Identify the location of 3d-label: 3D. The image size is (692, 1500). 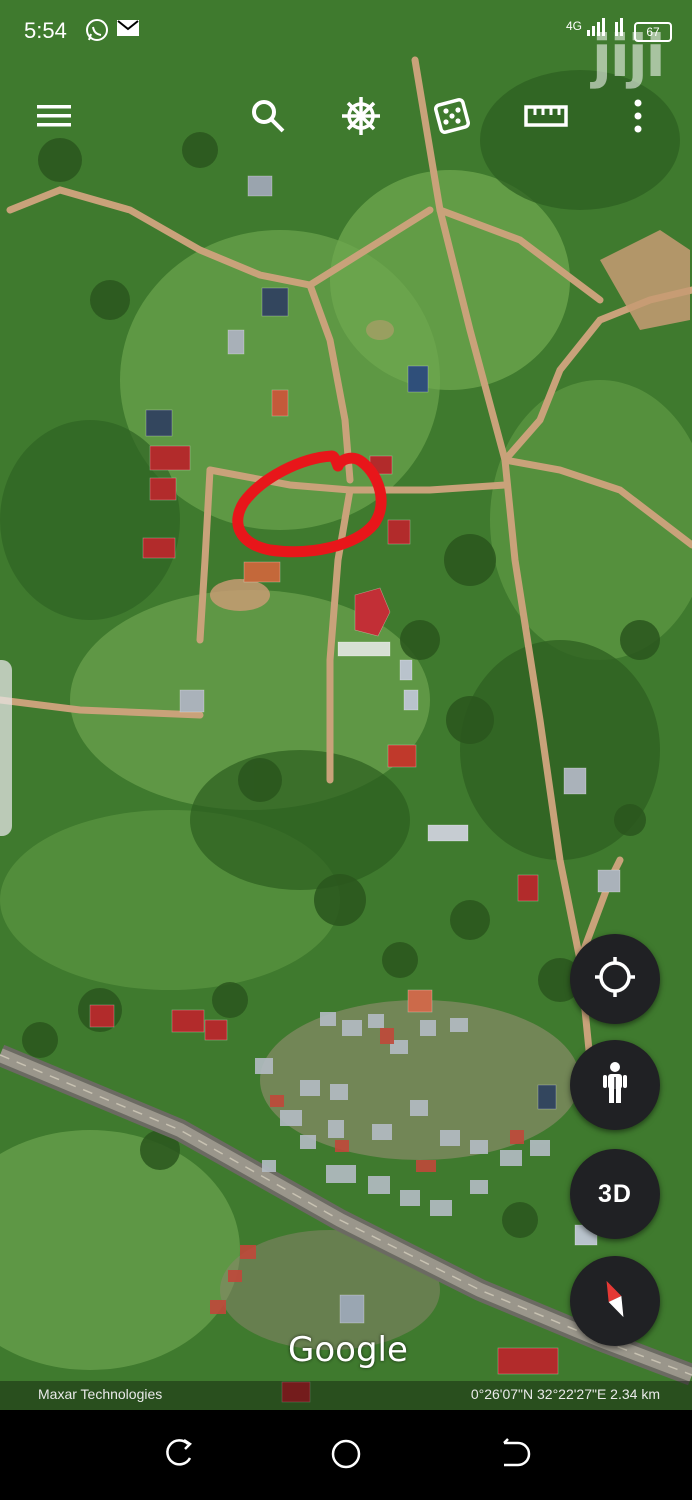
(615, 1193).